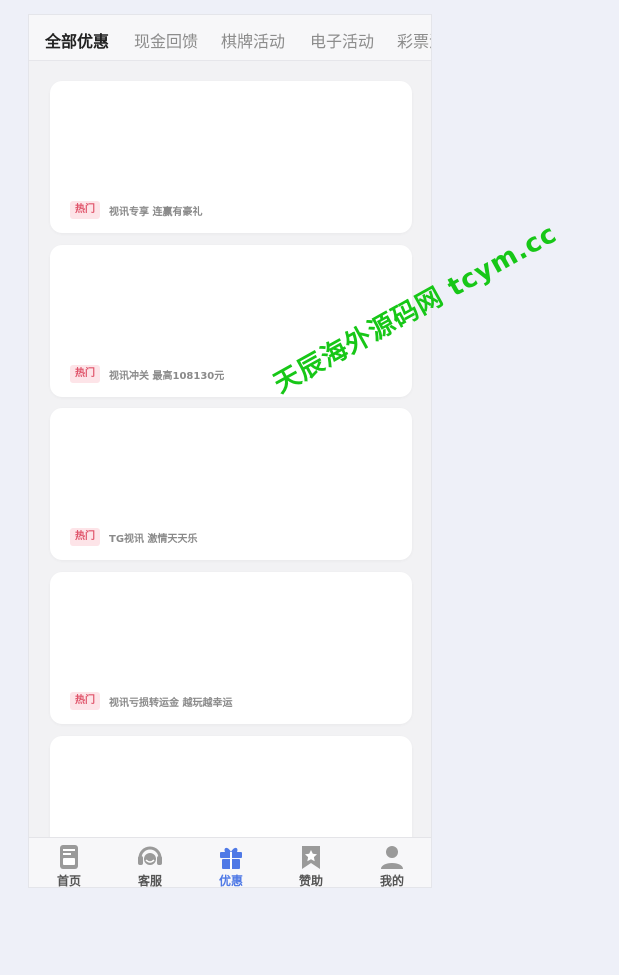  I want to click on card-footer: 热门 TG视讯 激情天天乐, so click(134, 537).